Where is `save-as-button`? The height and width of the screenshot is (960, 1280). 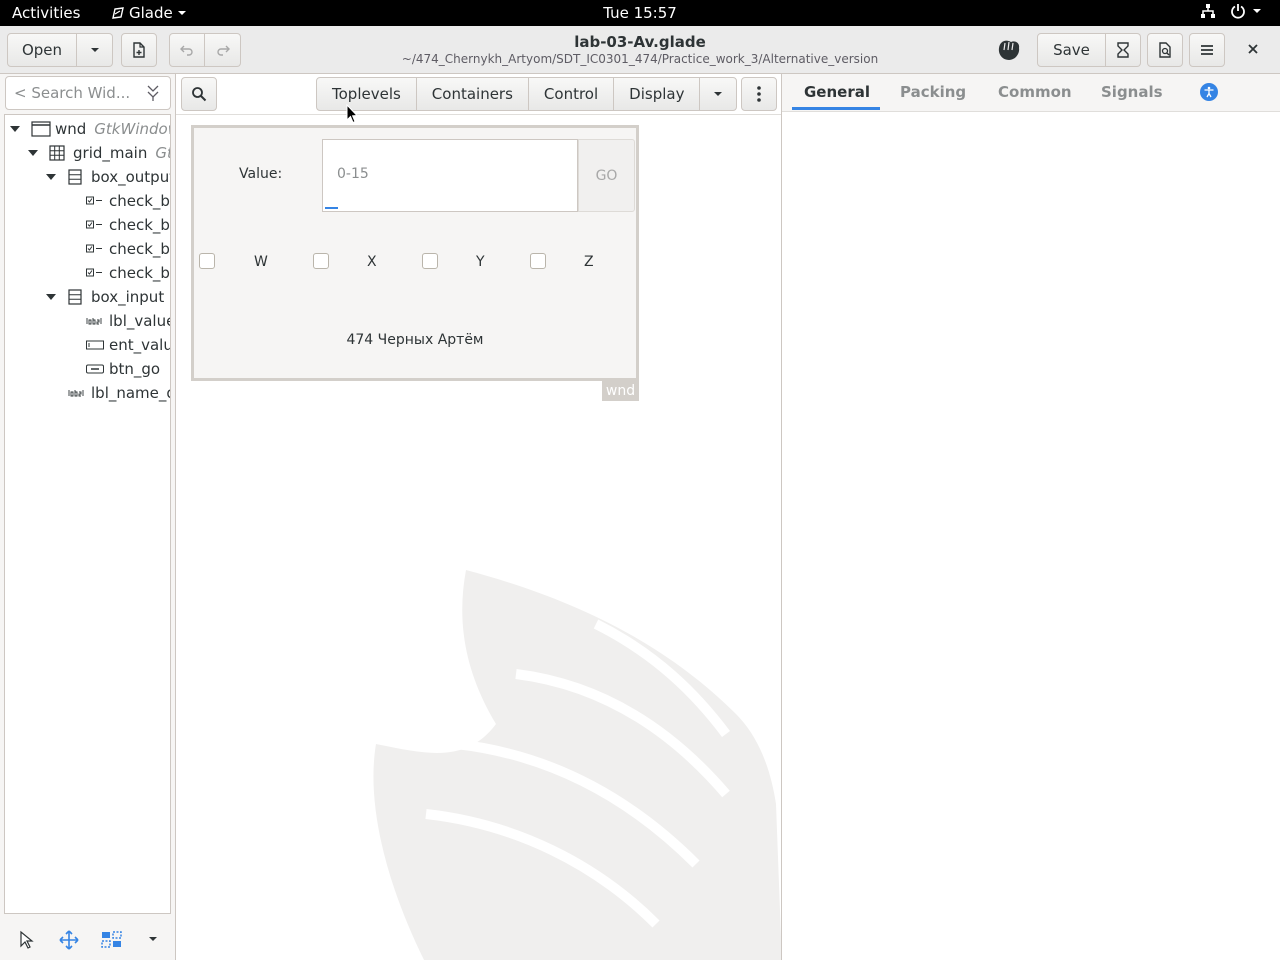 save-as-button is located at coordinates (1123, 50).